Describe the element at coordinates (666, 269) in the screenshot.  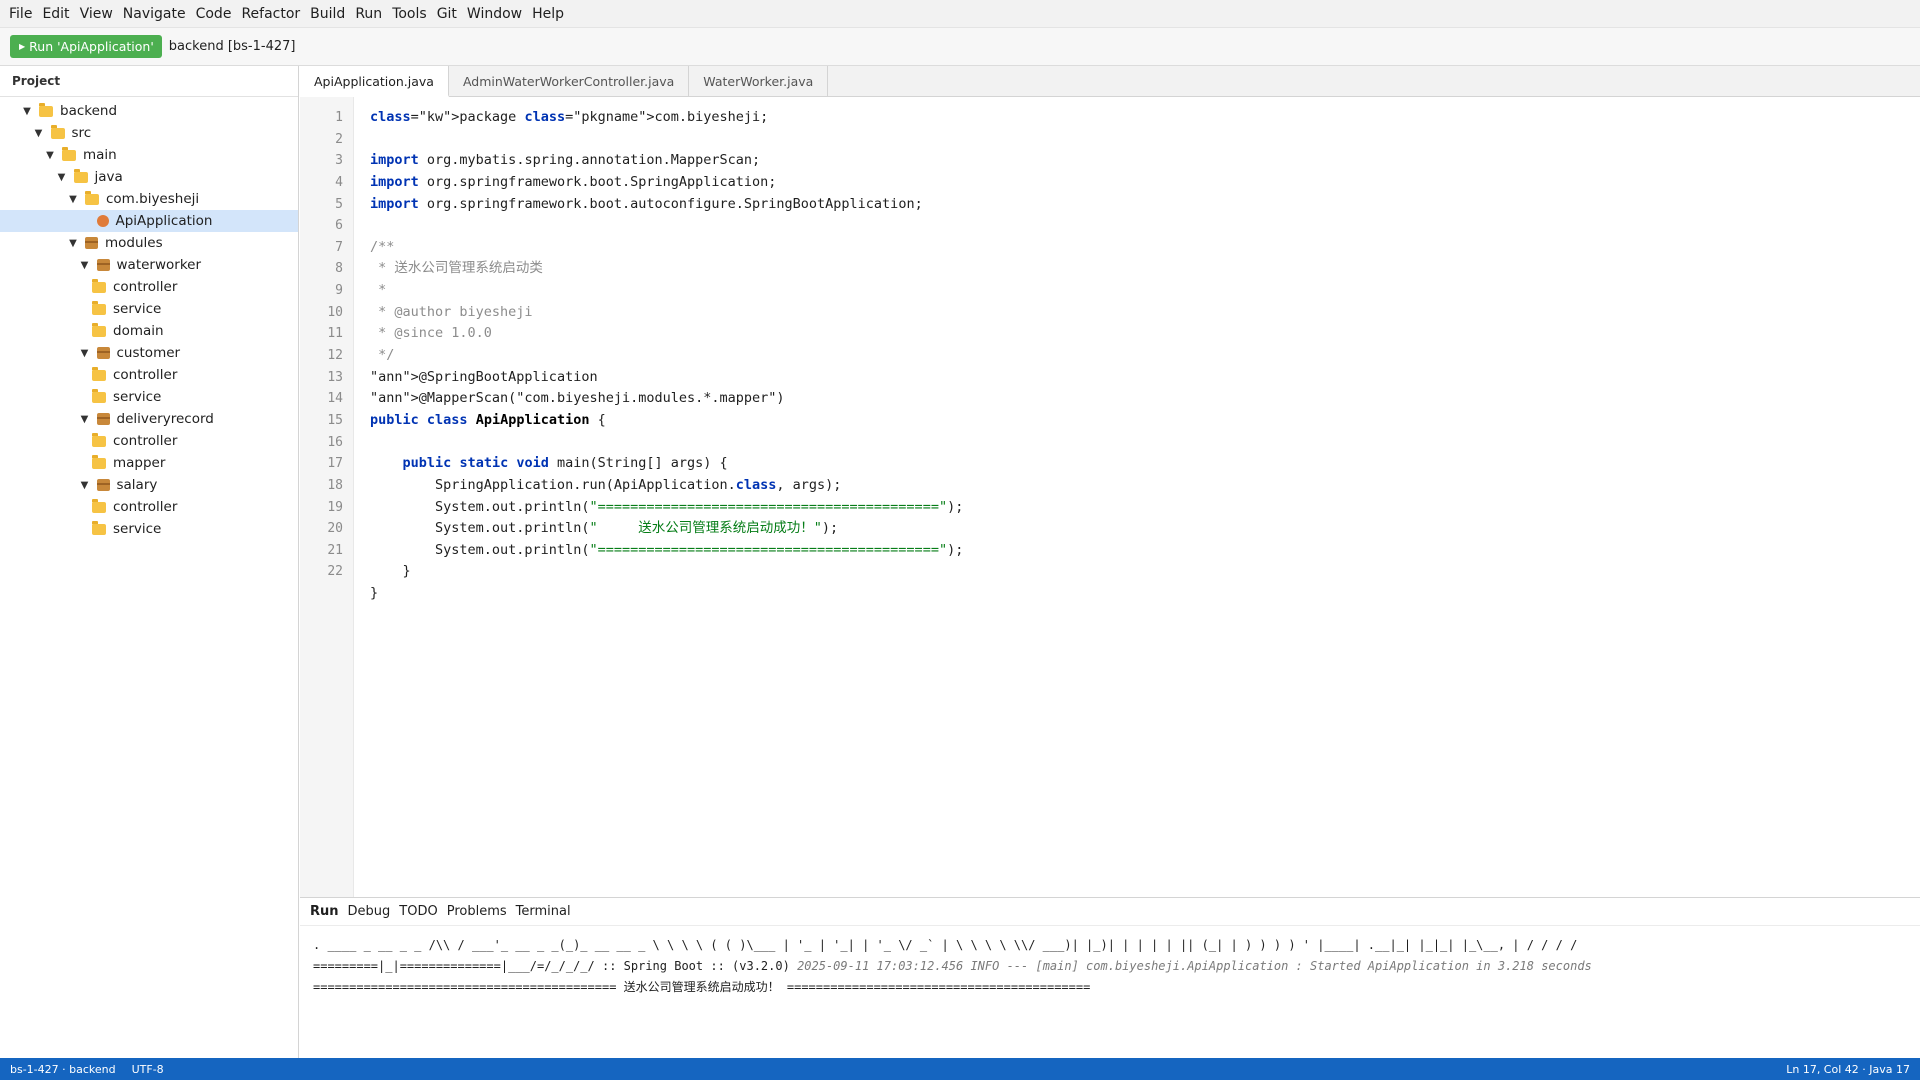
I see `code-line: * 送水公司管理系统启动类` at that location.